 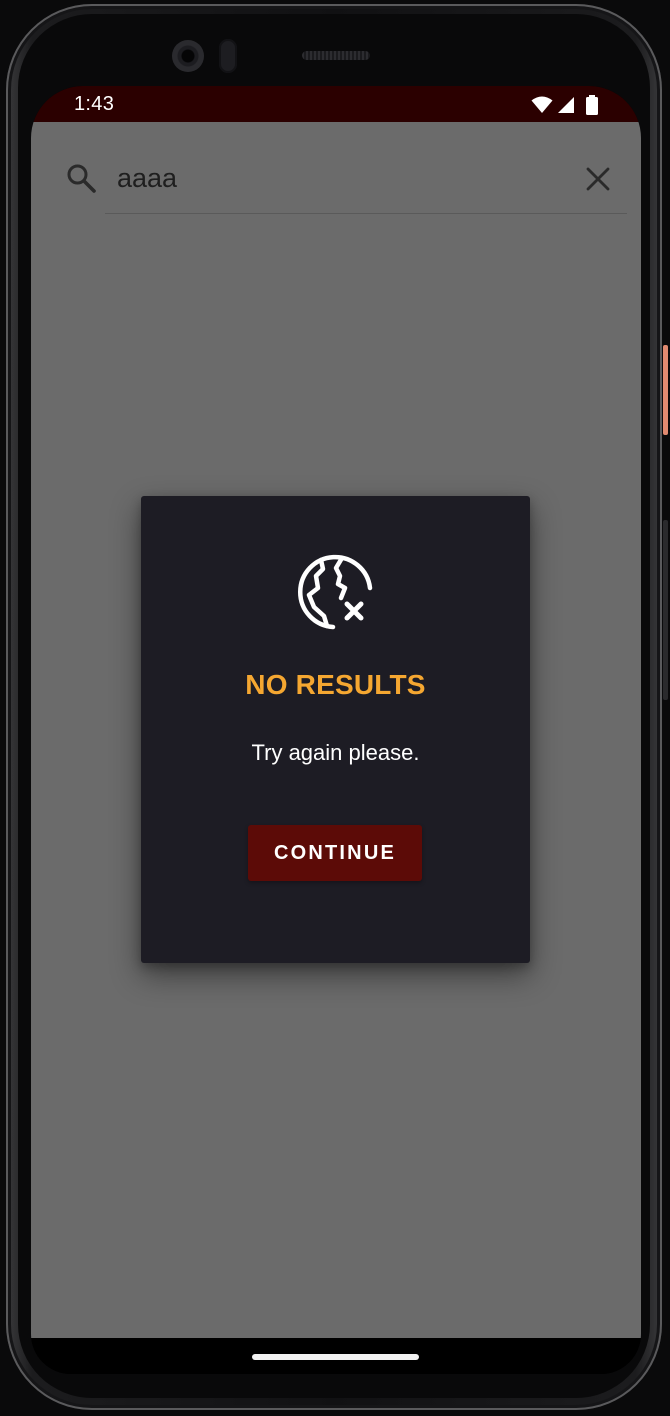 What do you see at coordinates (188, 56) in the screenshot?
I see `front-camera` at bounding box center [188, 56].